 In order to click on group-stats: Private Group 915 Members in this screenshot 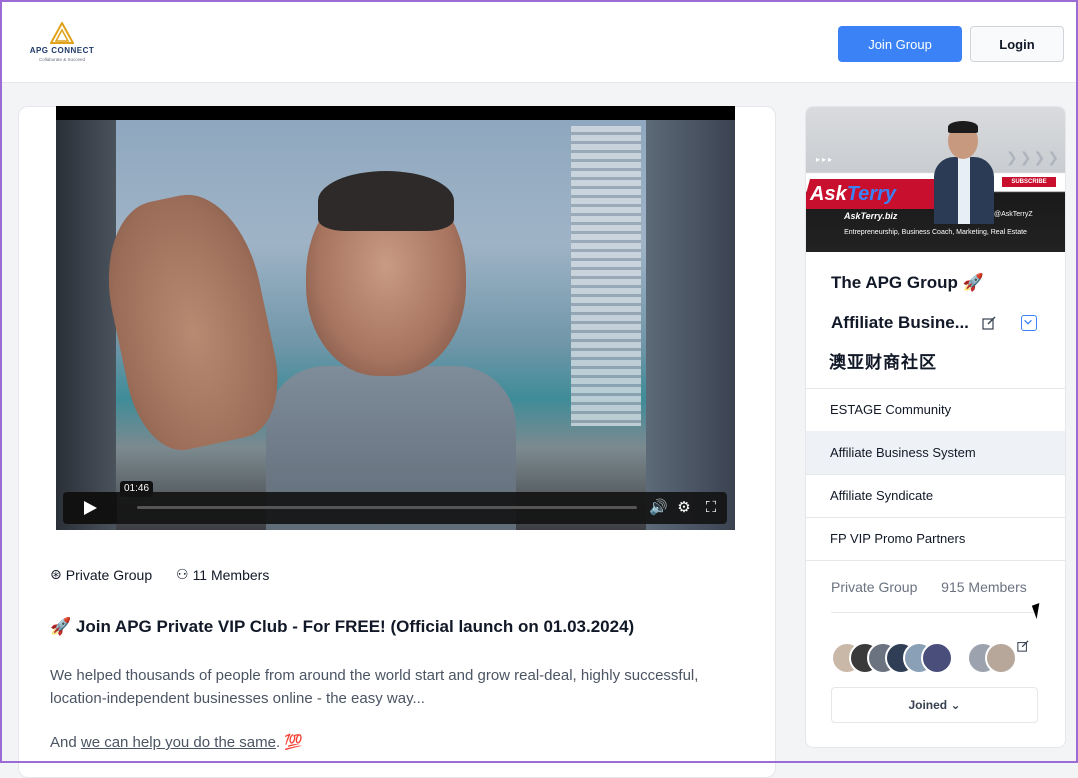, I will do `click(929, 587)`.